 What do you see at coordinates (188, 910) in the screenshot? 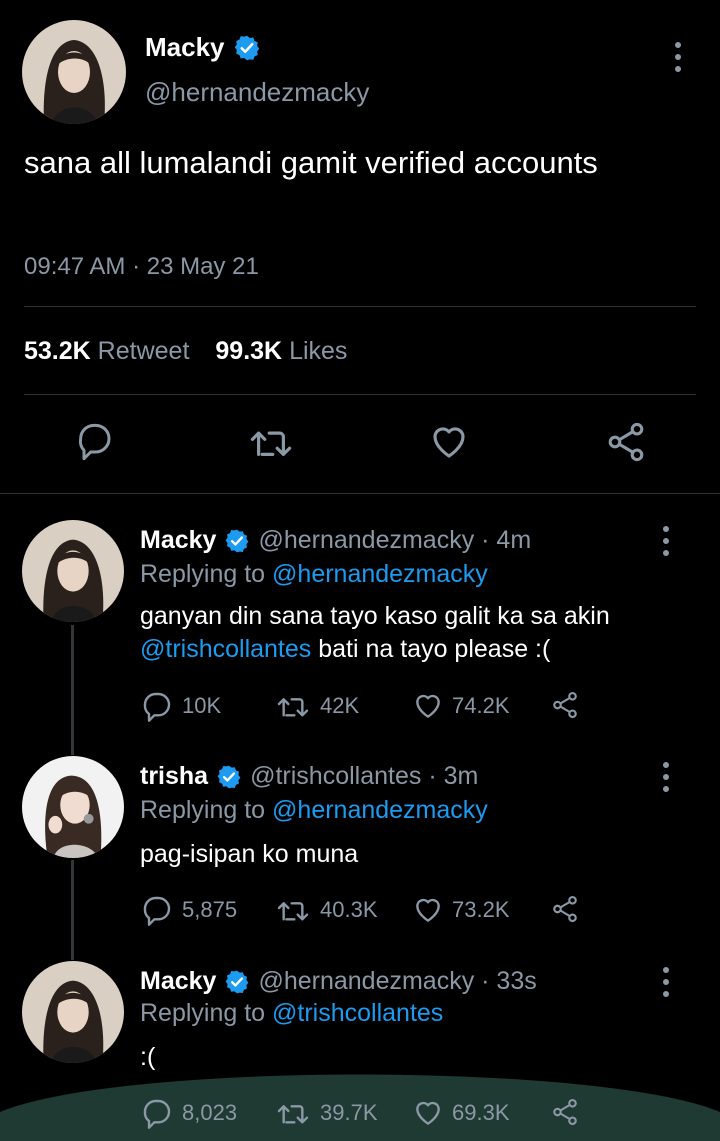
I see `reply-button: 5,875` at bounding box center [188, 910].